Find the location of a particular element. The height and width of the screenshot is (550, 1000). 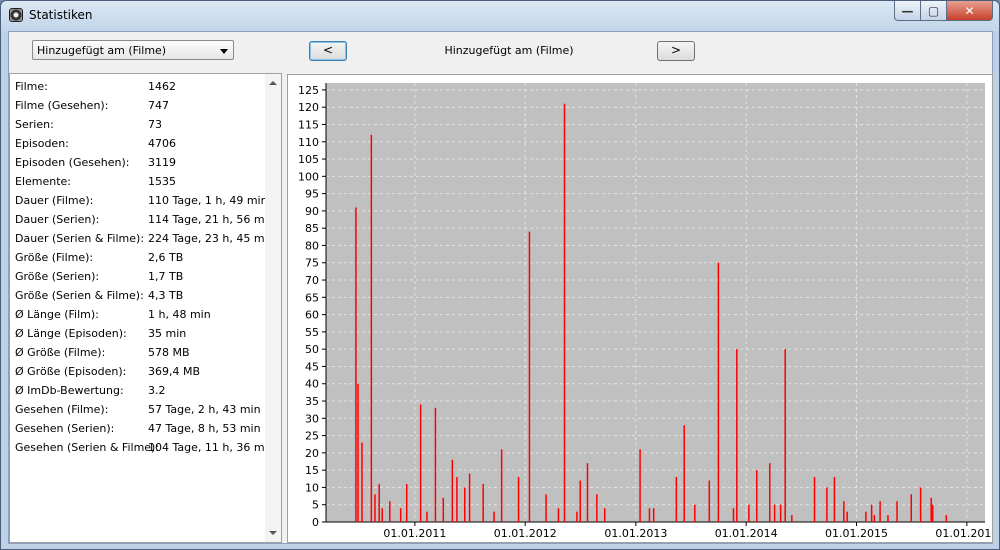

stats-label: Dauer (Filme): is located at coordinates (54, 200).